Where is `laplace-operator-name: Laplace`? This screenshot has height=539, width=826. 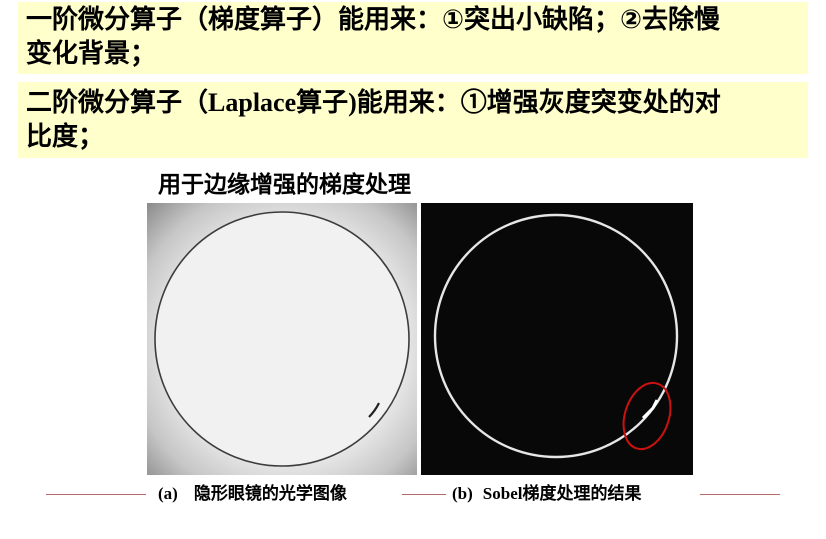 laplace-operator-name: Laplace is located at coordinates (252, 102).